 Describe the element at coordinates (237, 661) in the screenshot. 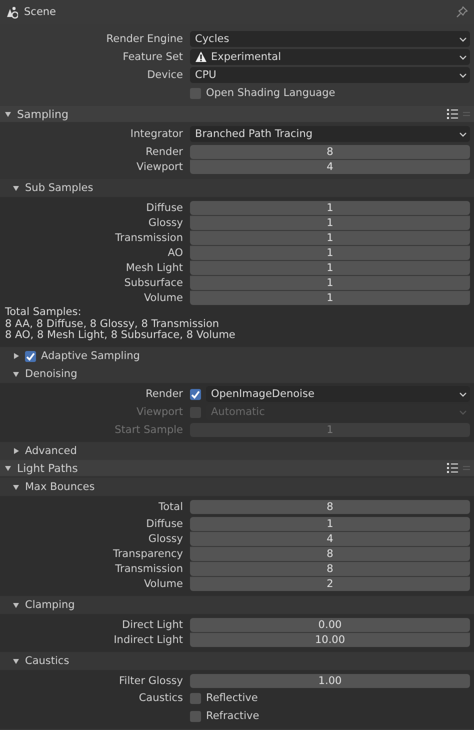

I see `subpanel-header: Caustics` at that location.